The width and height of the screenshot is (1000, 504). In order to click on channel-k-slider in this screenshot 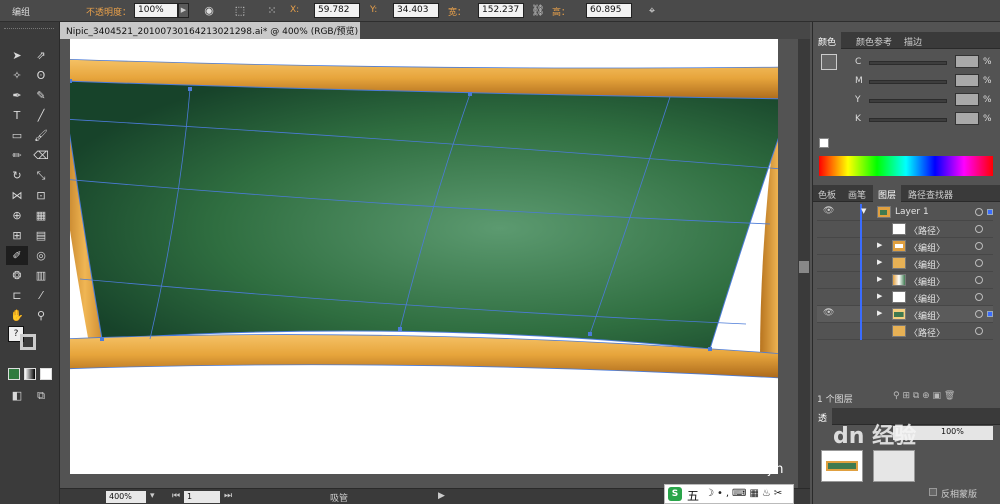, I will do `click(908, 120)`.